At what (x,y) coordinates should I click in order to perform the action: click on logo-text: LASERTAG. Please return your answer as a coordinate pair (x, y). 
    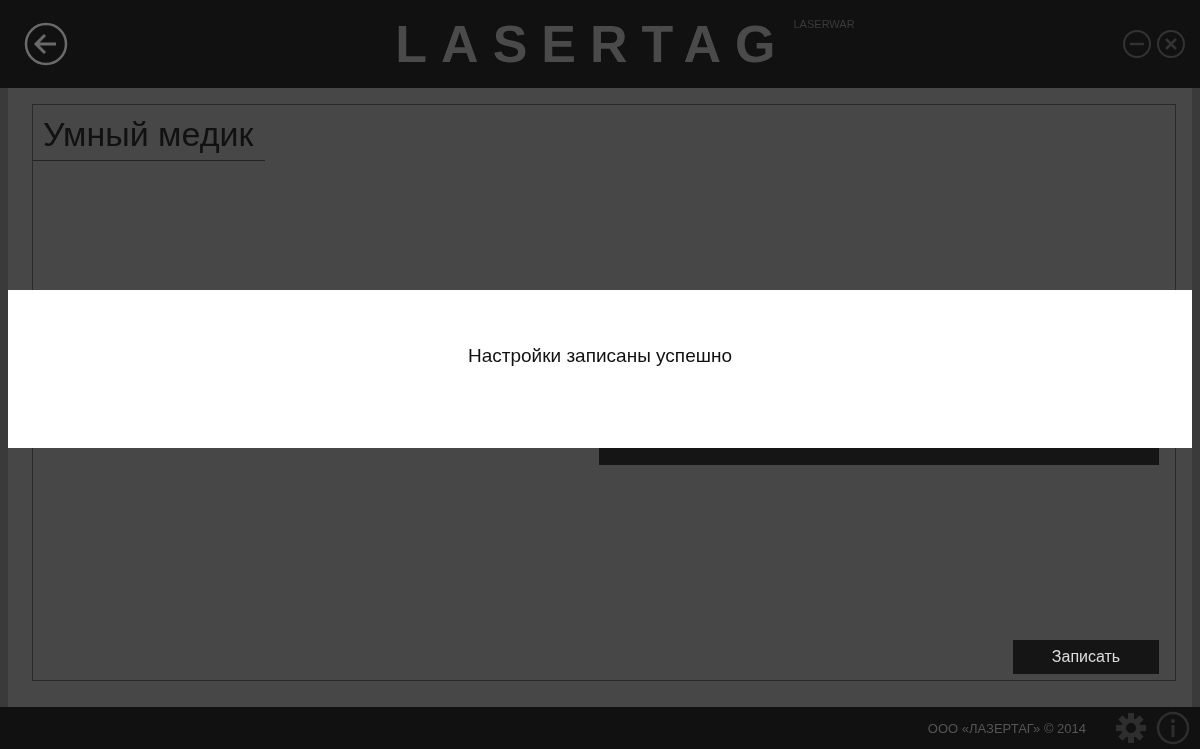
    Looking at the image, I should click on (592, 44).